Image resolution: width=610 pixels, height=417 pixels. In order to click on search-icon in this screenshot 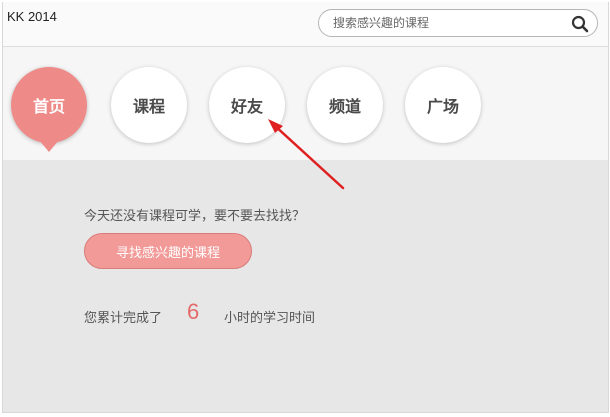, I will do `click(580, 24)`.